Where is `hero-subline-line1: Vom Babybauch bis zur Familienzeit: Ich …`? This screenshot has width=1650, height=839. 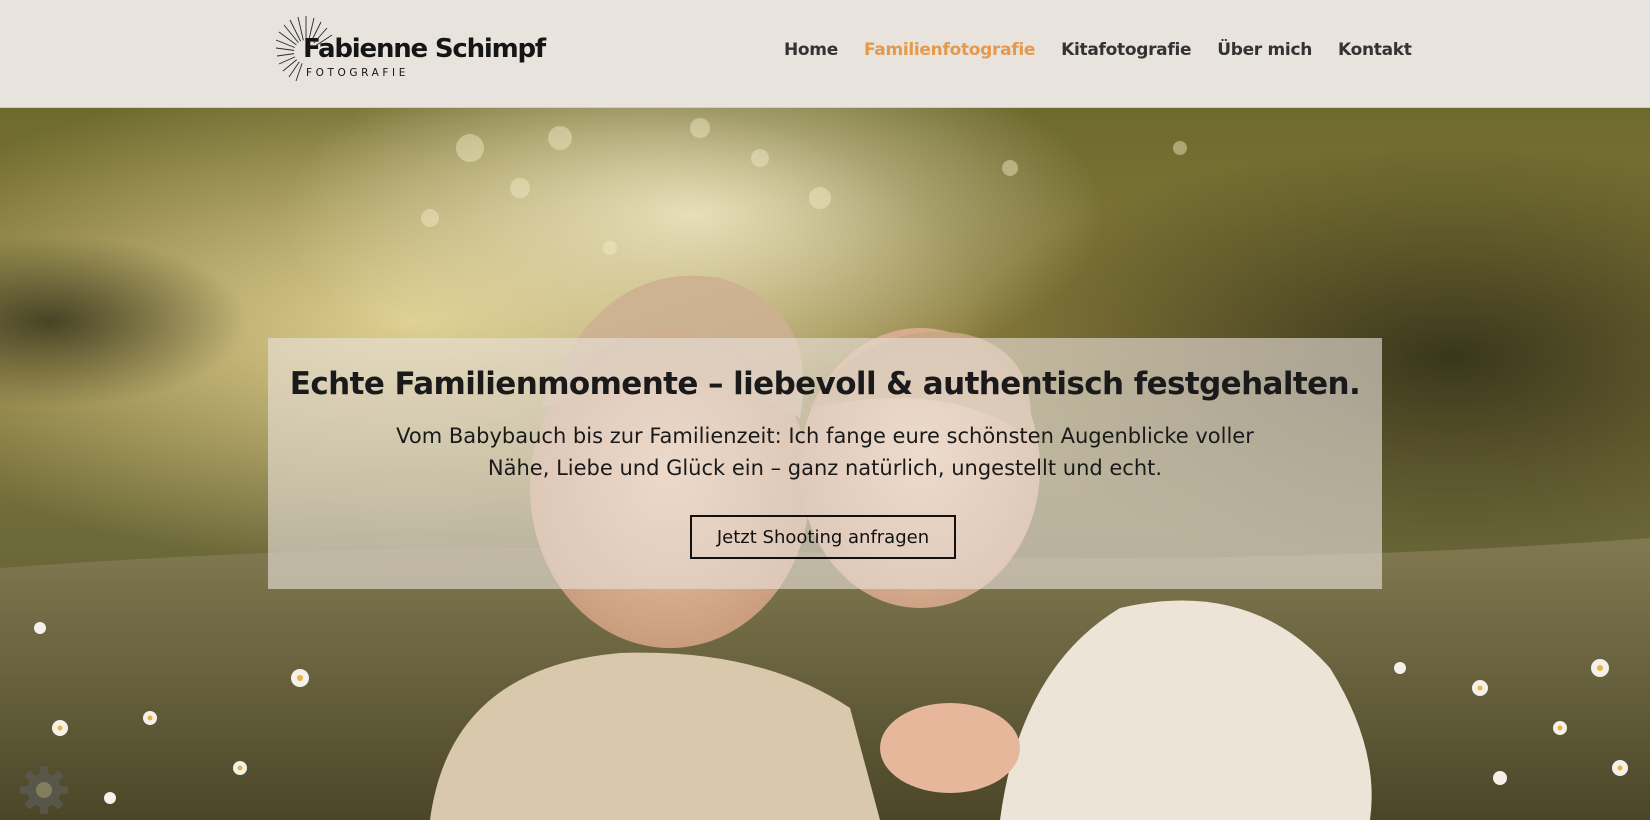
hero-subline-line1: Vom Babybauch bis zur Familienzeit: Ich … is located at coordinates (825, 436).